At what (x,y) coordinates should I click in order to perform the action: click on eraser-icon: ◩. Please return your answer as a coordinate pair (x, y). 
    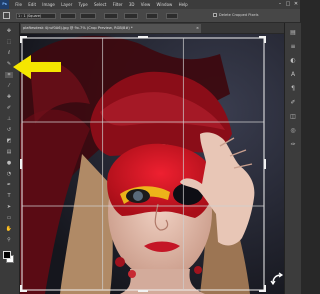
    Looking at the image, I should click on (9, 141).